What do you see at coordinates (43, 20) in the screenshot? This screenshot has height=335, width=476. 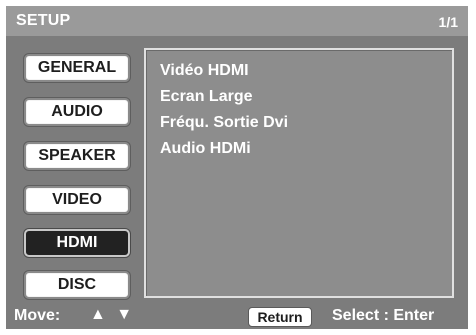 I see `page-title: SETUP` at bounding box center [43, 20].